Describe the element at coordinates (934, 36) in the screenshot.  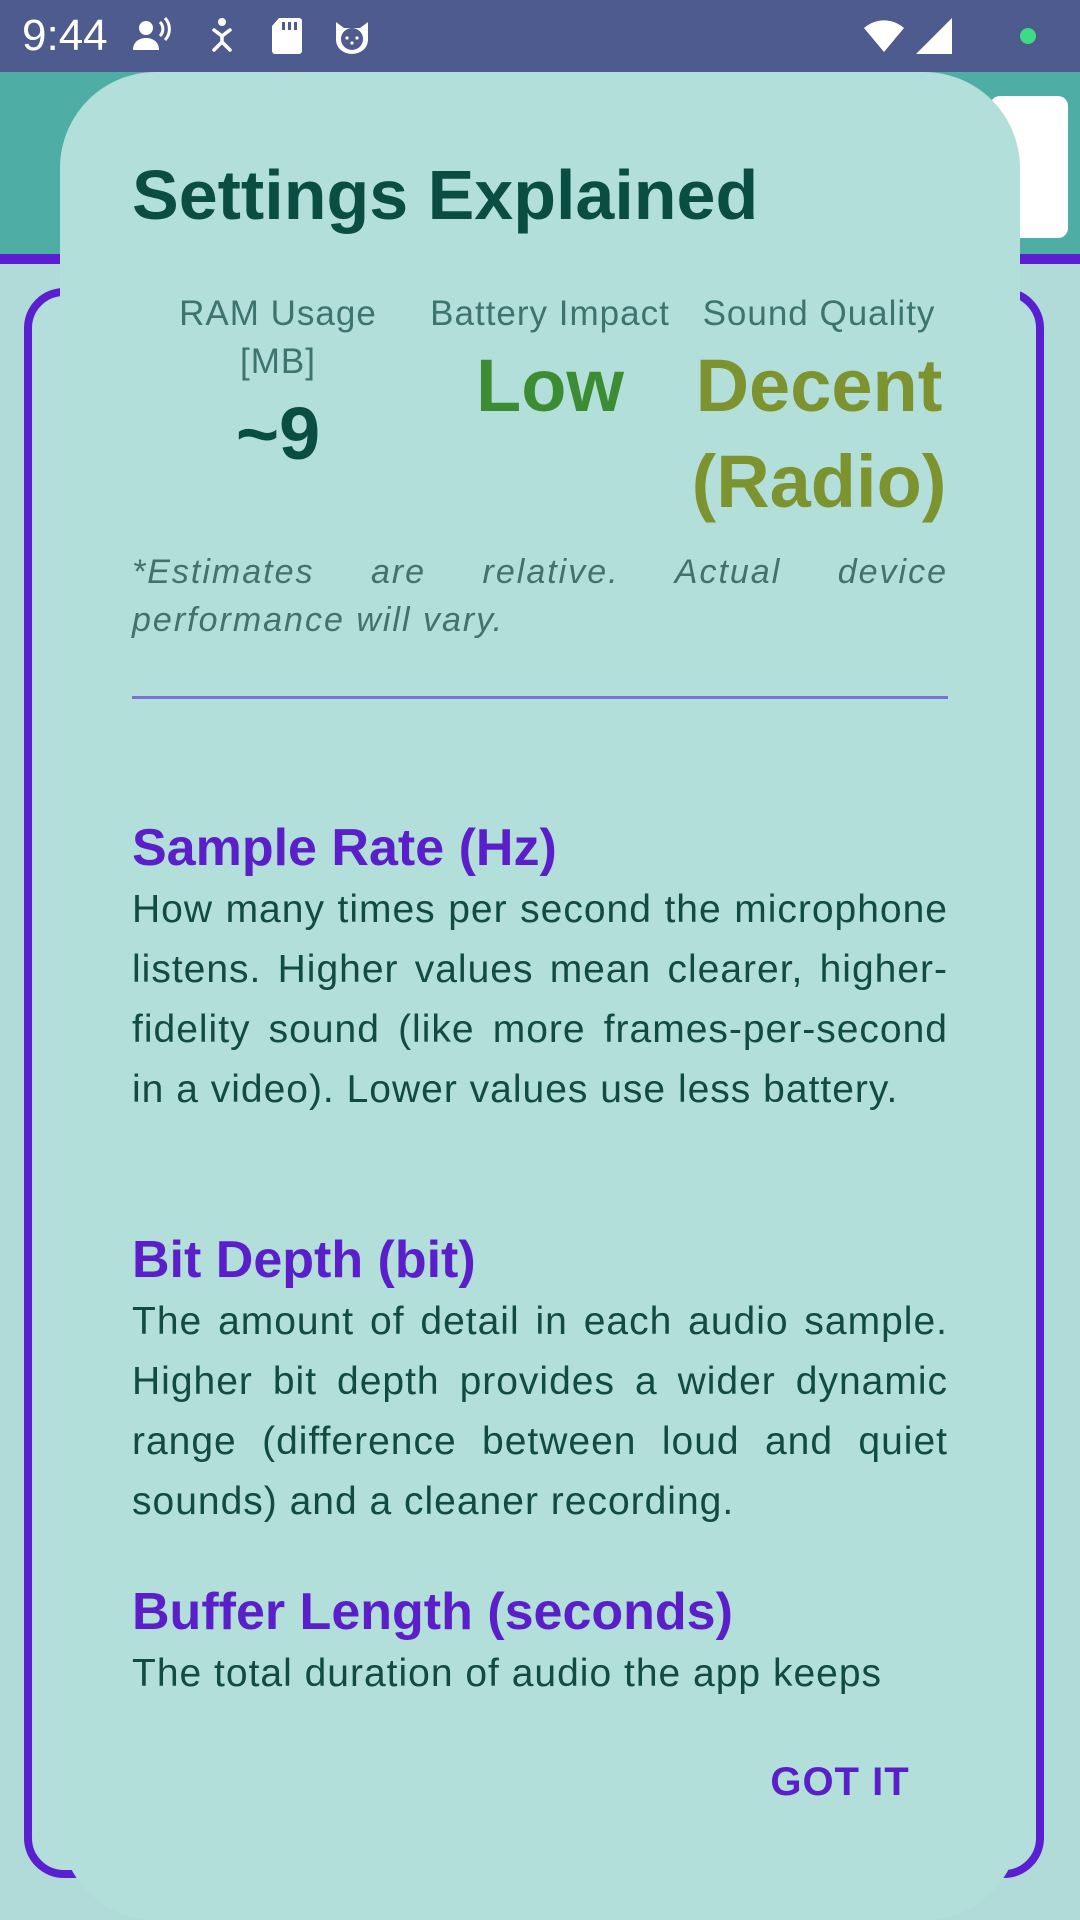
I see `cell-signal-icon` at that location.